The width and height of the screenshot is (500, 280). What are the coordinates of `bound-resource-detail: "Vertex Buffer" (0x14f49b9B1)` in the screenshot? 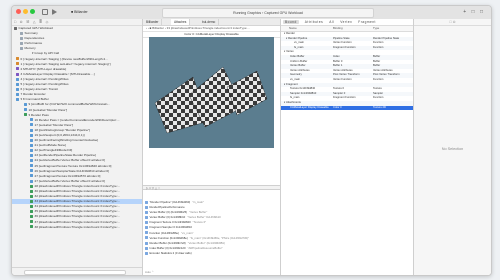 It's located at (206, 242).